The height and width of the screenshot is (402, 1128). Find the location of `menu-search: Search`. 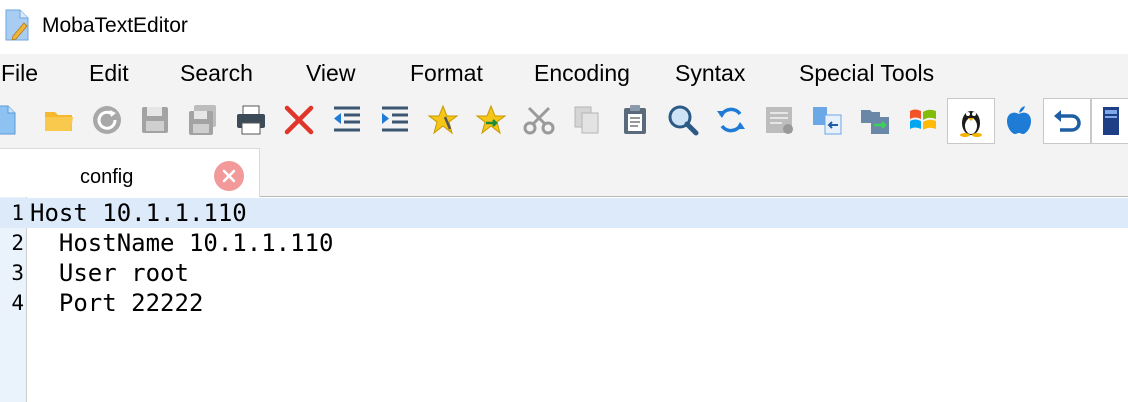

menu-search: Search is located at coordinates (216, 73).